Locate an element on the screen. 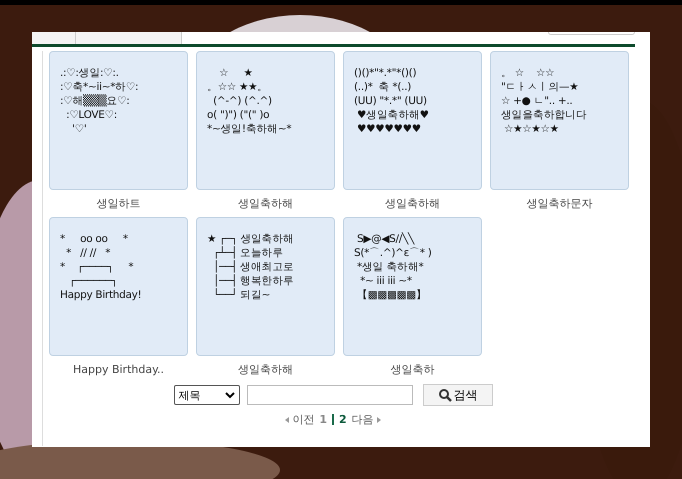 The image size is (682, 479). card-caption: Happy Birthday.. is located at coordinates (118, 369).